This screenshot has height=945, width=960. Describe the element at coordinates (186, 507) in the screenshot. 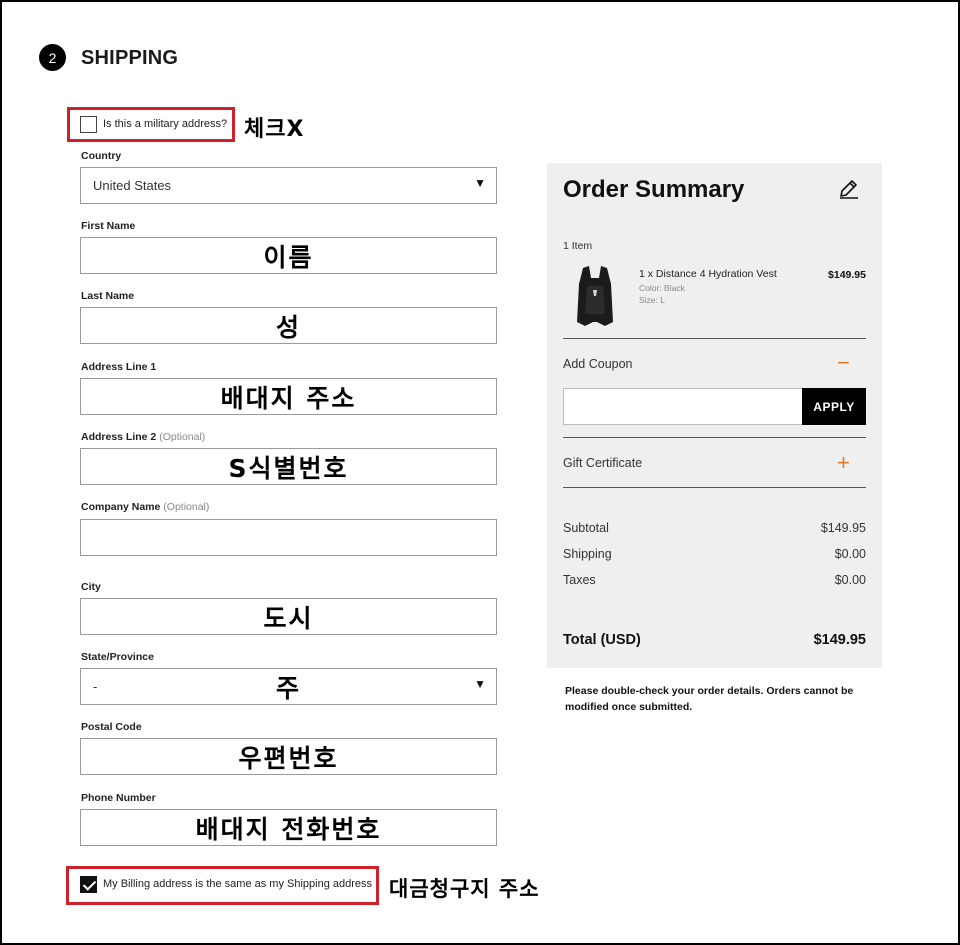

I see `company-optional: (Optional)` at that location.